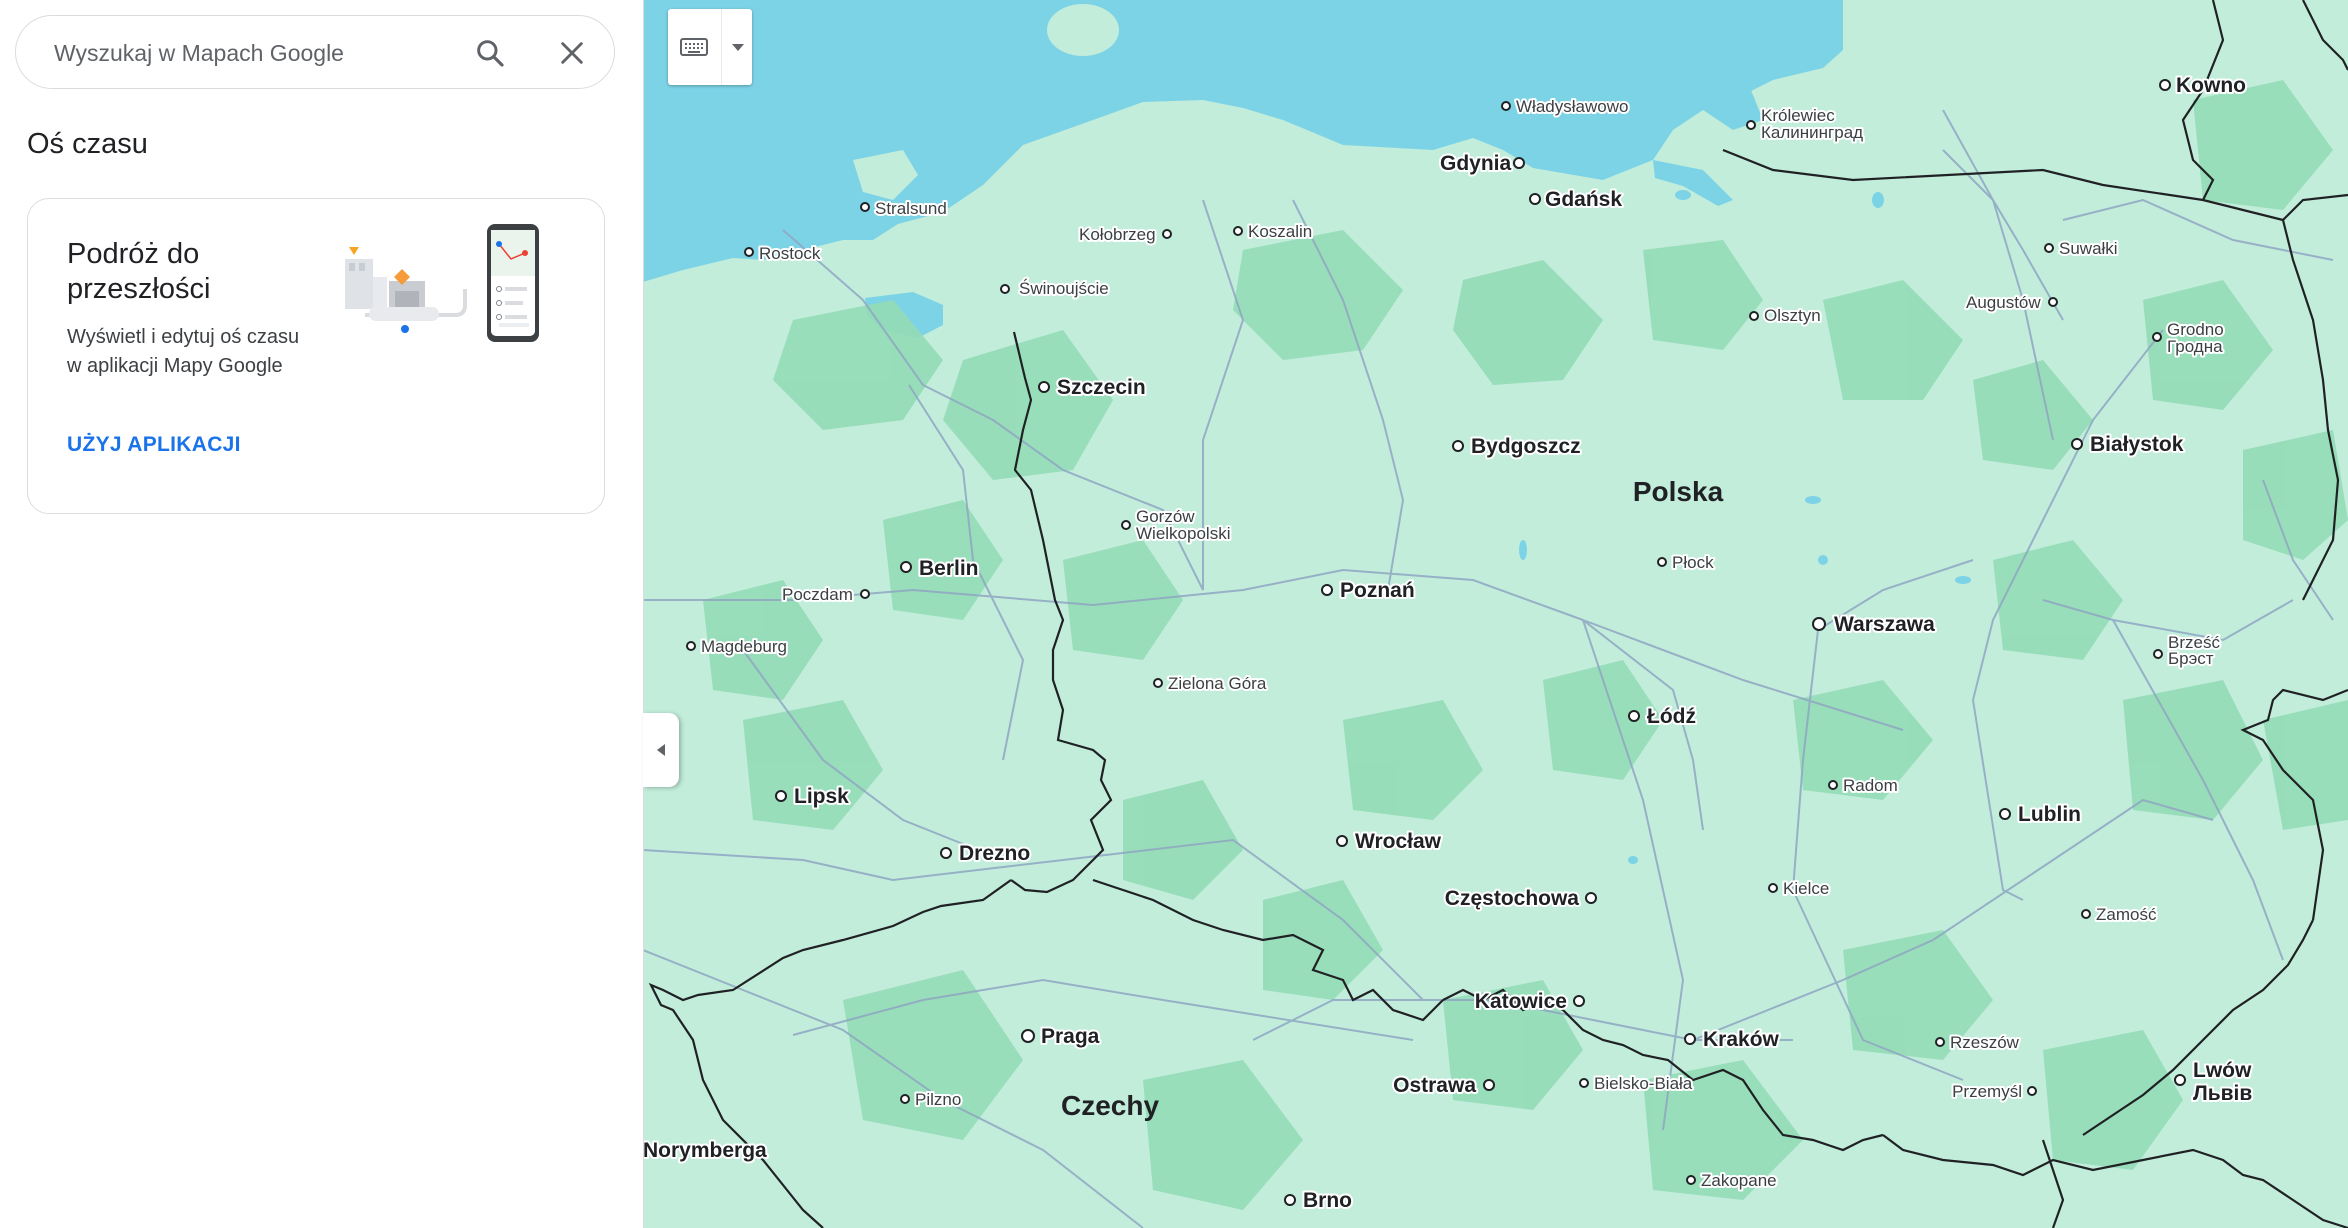 The width and height of the screenshot is (2348, 1228). I want to click on search-button, so click(490, 53).